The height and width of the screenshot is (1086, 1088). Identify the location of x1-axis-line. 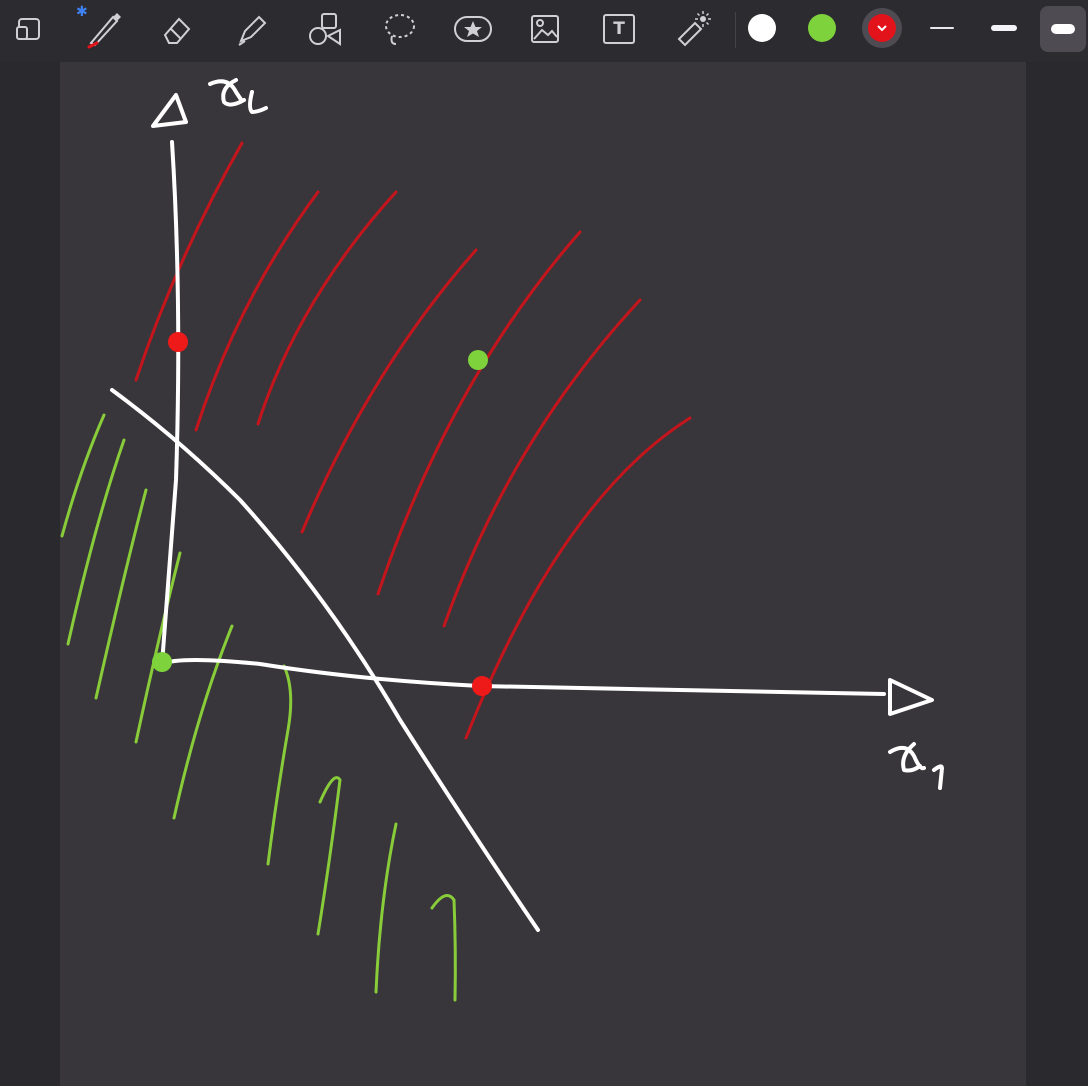
(523, 677).